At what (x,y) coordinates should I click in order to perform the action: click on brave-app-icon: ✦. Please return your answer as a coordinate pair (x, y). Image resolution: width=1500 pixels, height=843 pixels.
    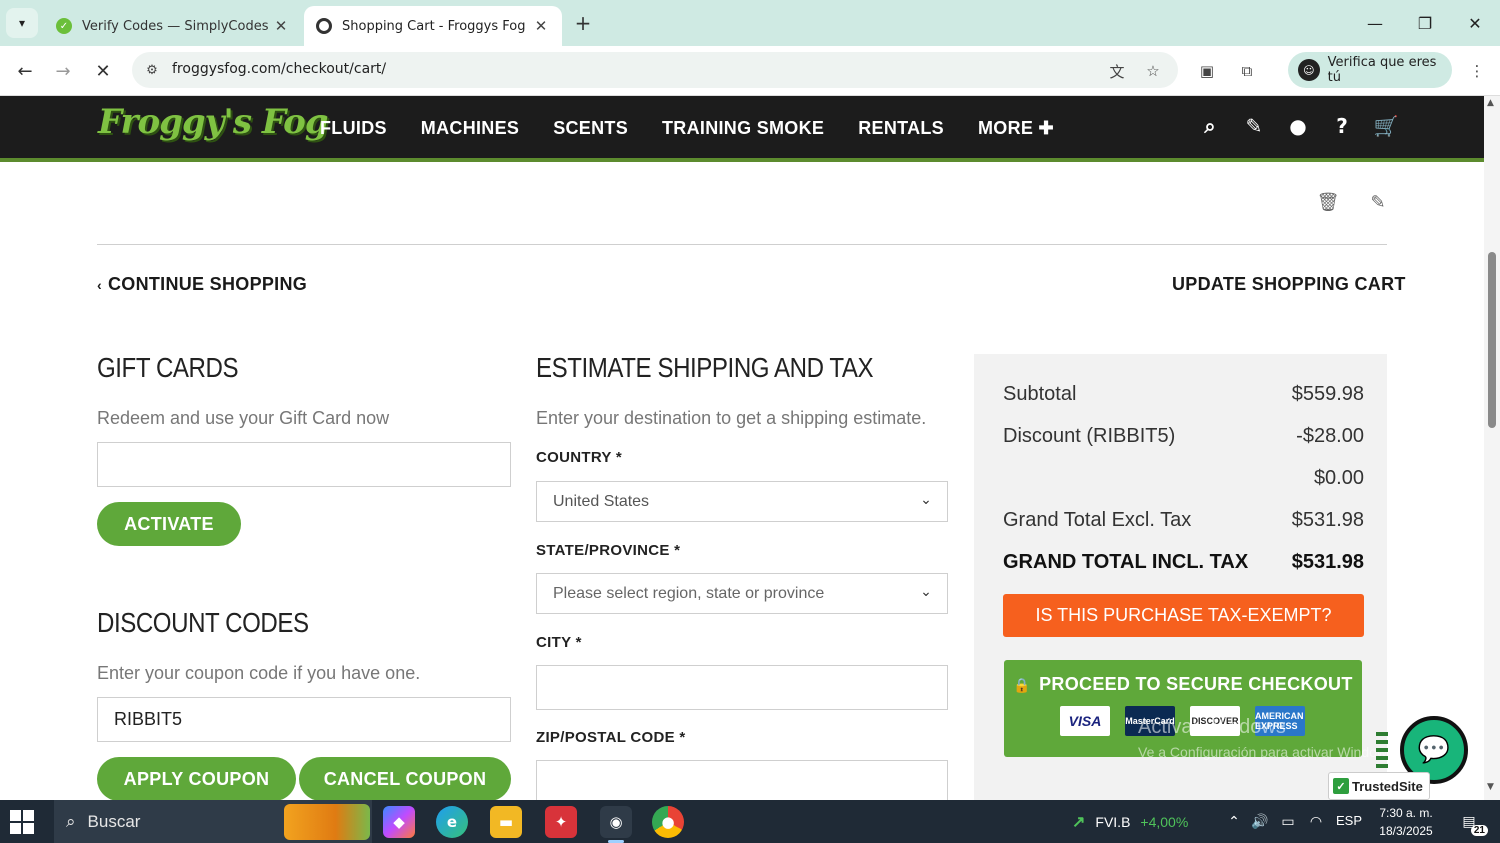
    Looking at the image, I should click on (561, 822).